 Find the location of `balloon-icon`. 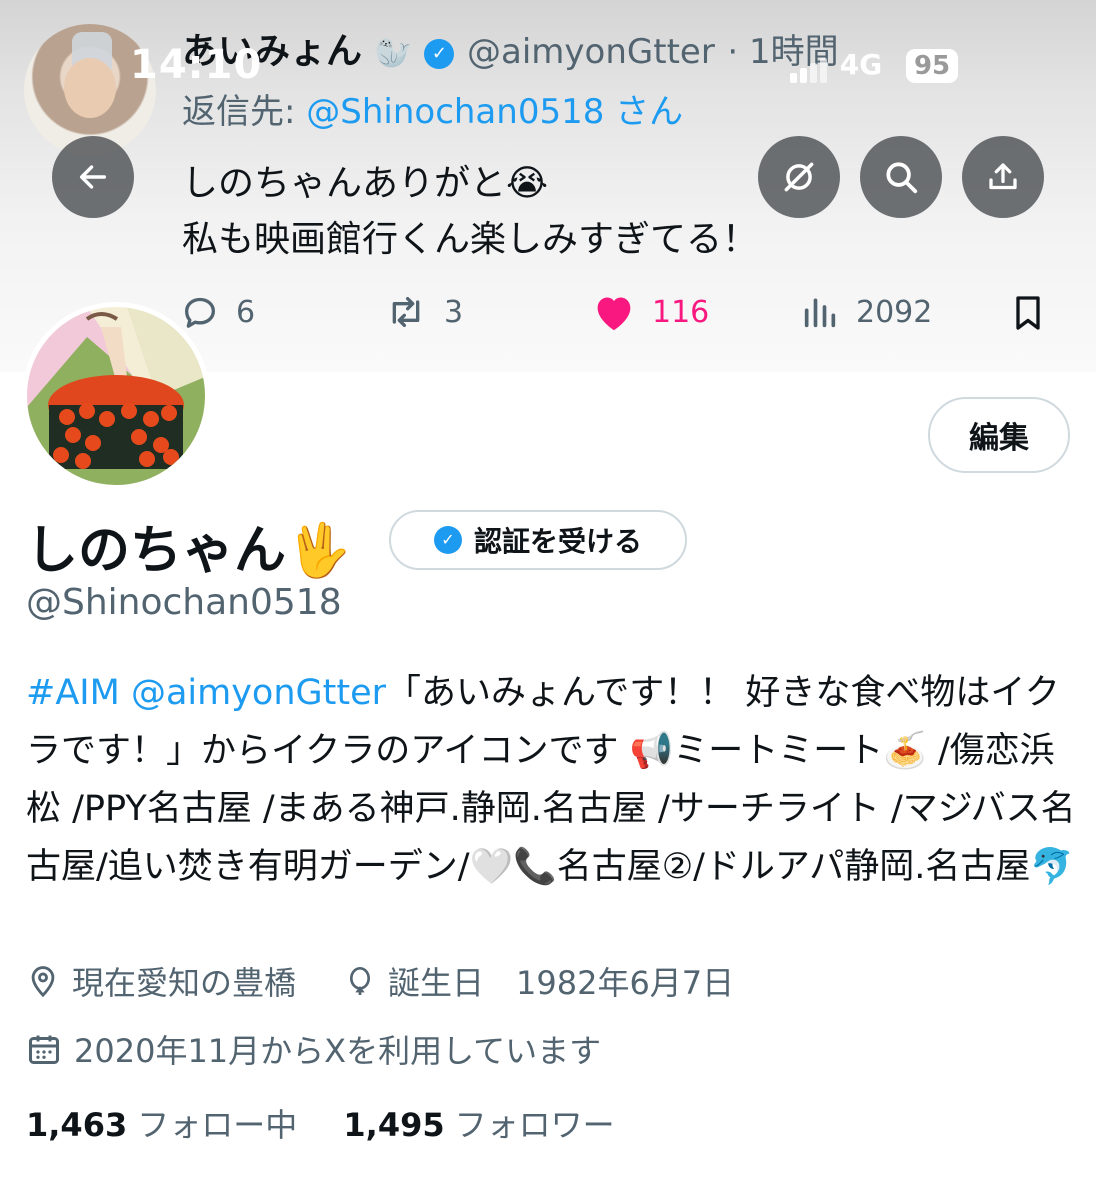

balloon-icon is located at coordinates (360, 981).